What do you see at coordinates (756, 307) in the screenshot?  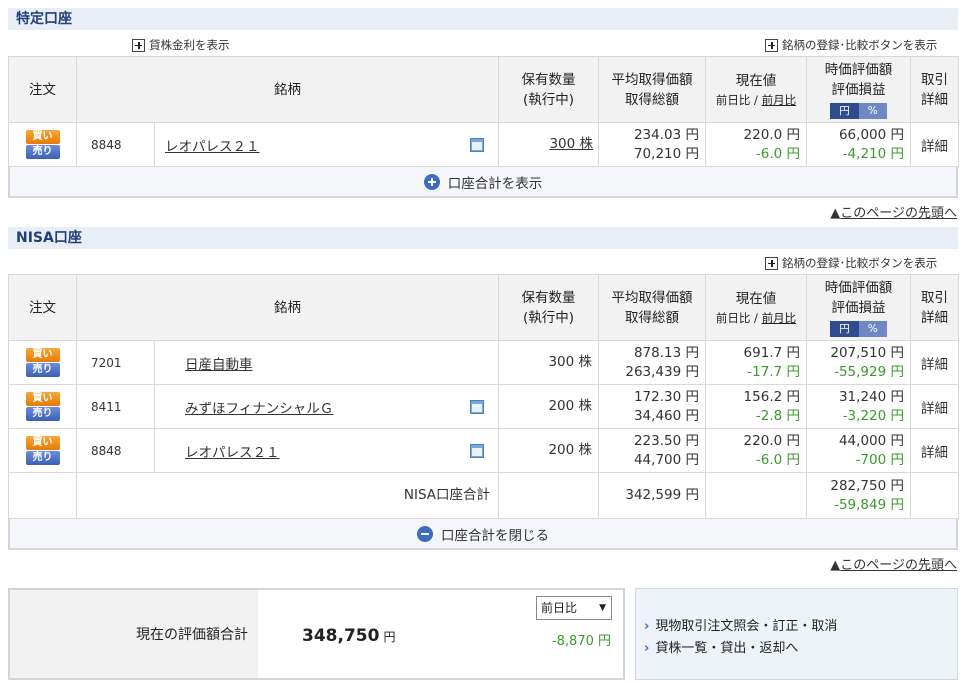 I see `col-price: 現在値 前日比 / 前月比` at bounding box center [756, 307].